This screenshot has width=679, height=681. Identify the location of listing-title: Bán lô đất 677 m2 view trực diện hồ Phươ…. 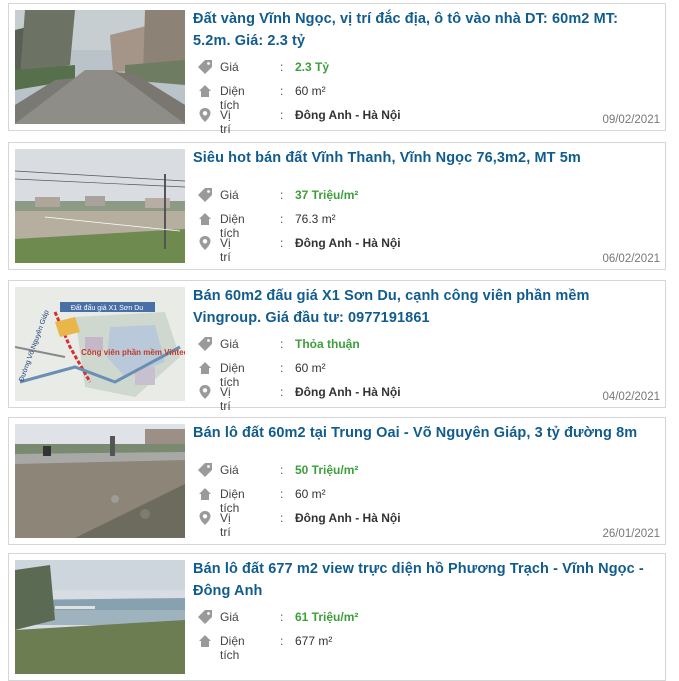
(424, 580).